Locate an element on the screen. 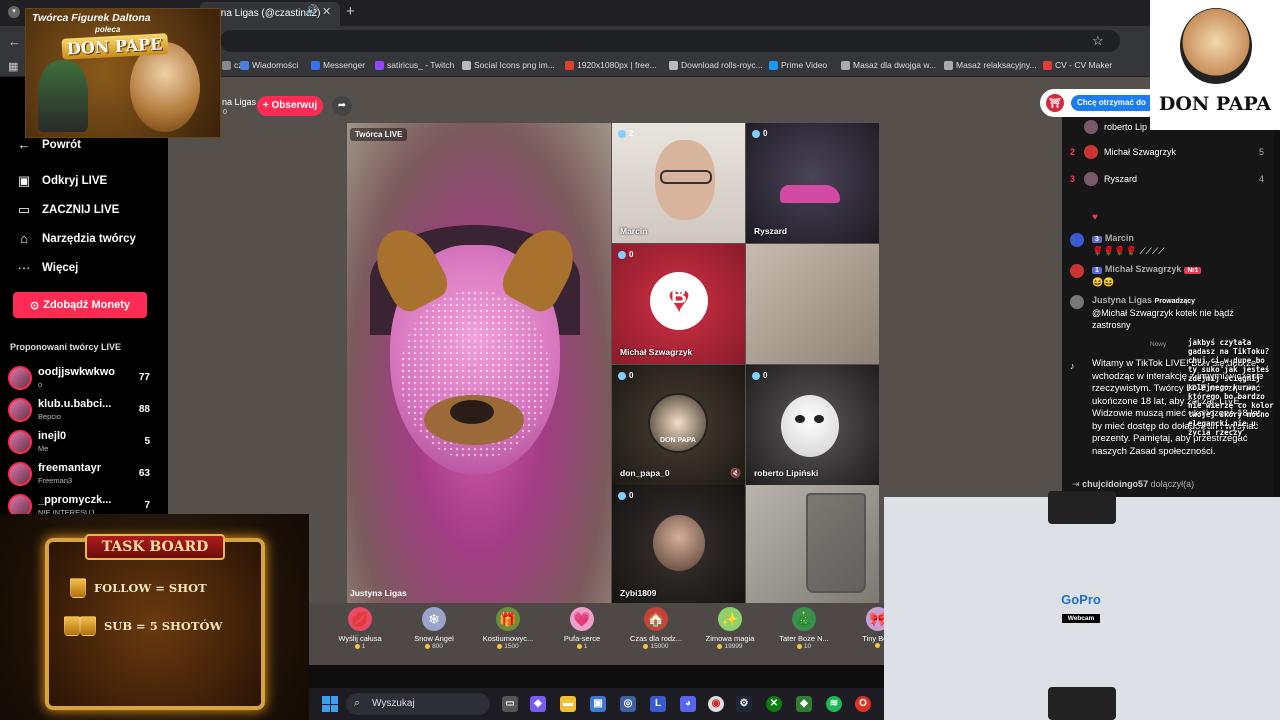 This screenshot has height=720, width=1280. ranking-row: 2 Michał Szwagrzyk 5 is located at coordinates (1169, 152).